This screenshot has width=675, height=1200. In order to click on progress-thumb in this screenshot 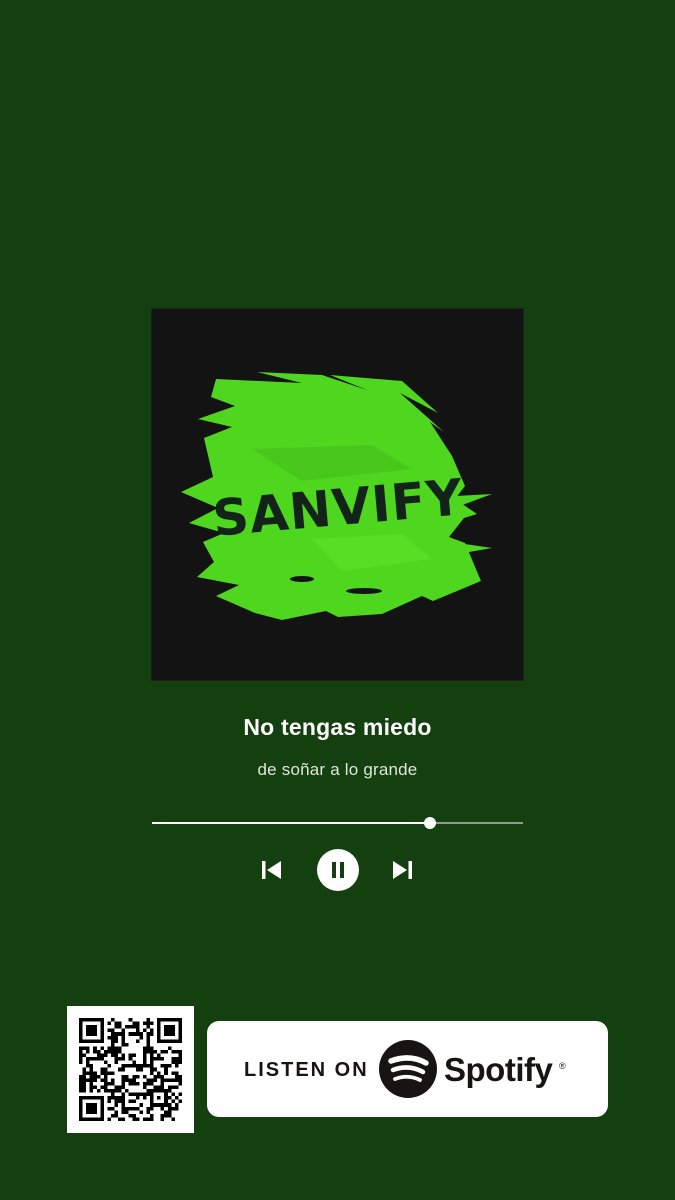, I will do `click(430, 823)`.